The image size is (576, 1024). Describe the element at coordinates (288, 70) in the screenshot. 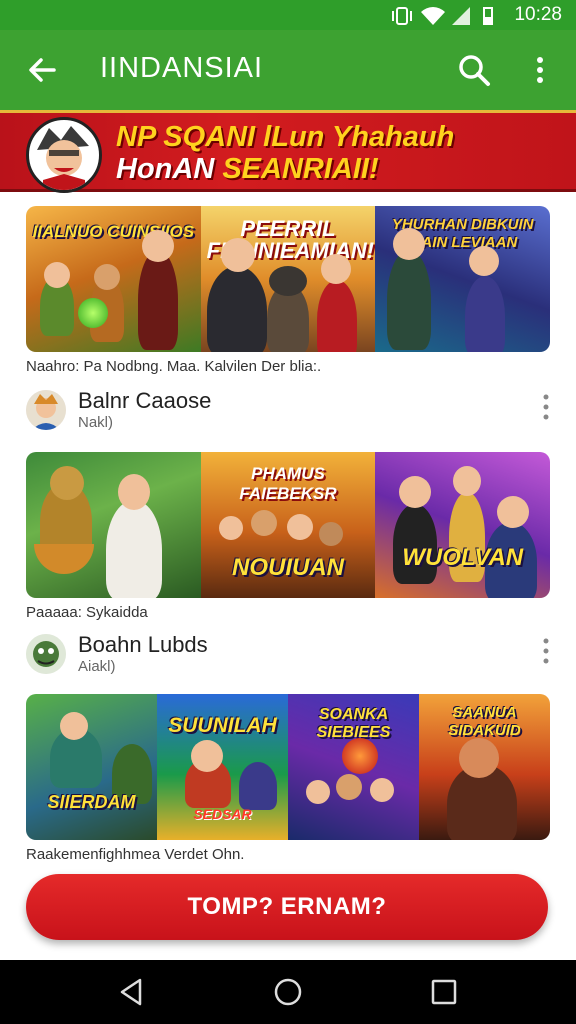

I see `app-bar: IINDANSIAI` at that location.